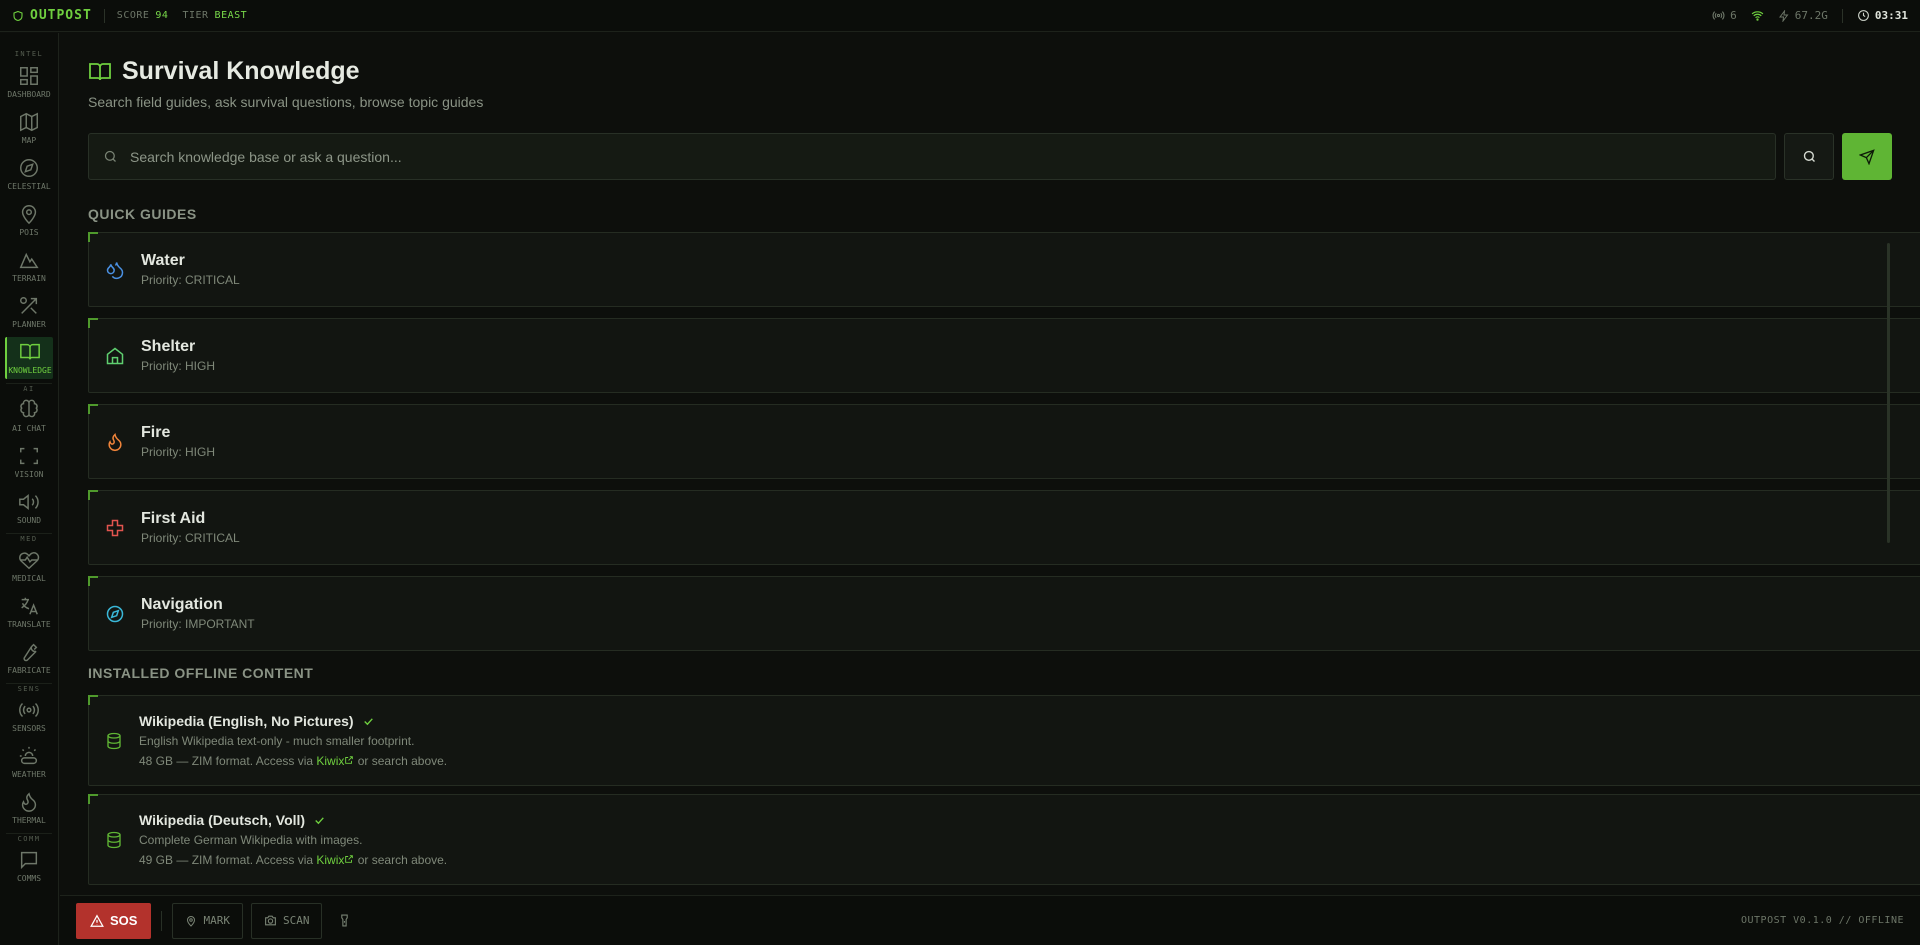 This screenshot has height=945, width=1920. Describe the element at coordinates (29, 462) in the screenshot. I see `nav-vision: VISION` at that location.